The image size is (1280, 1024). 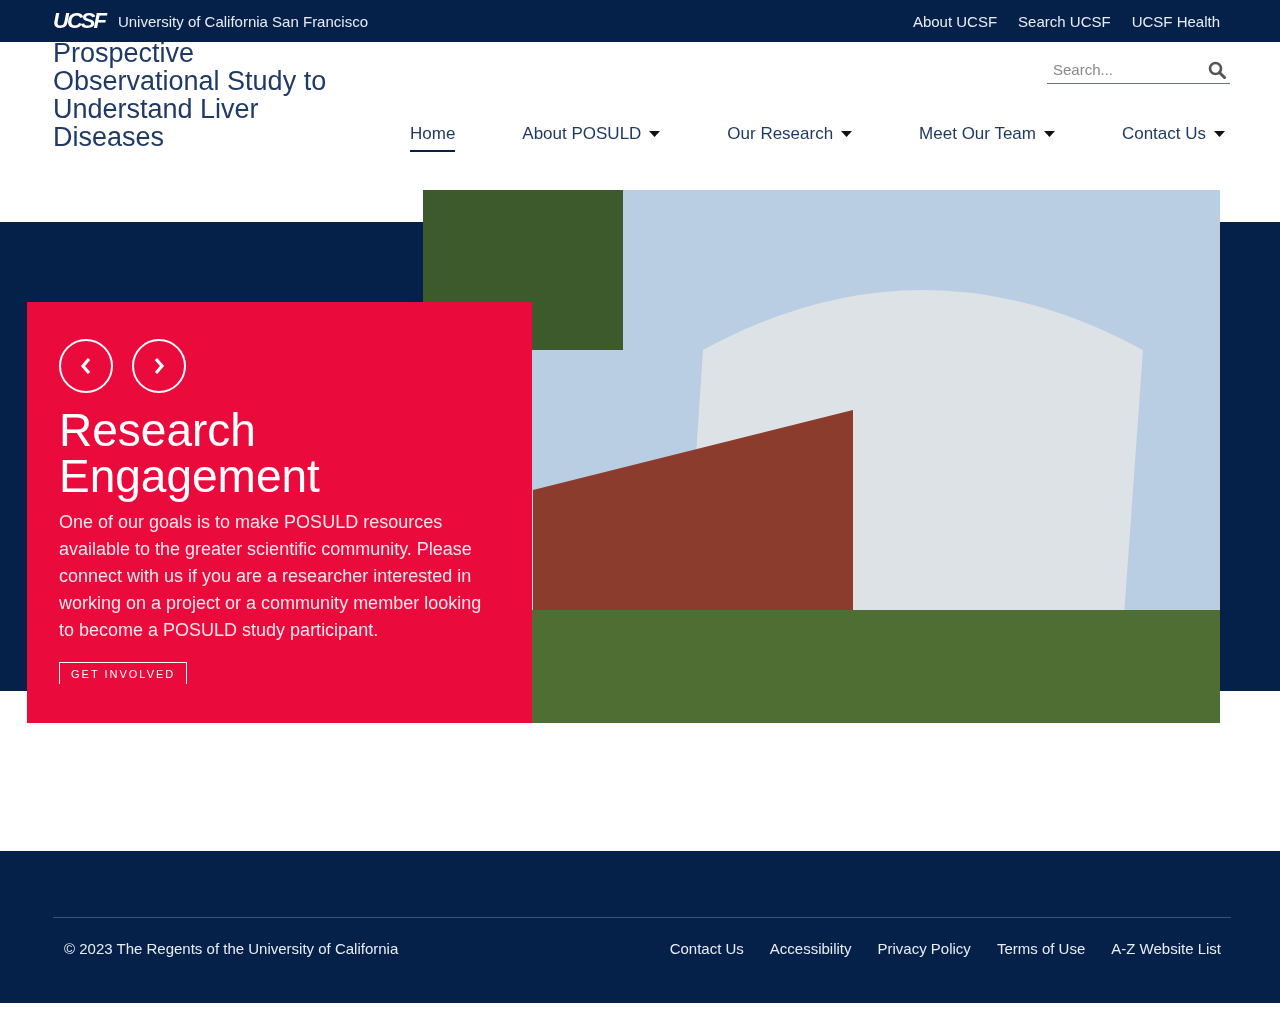 I want to click on nav-link: Contact Us, so click(x=1173, y=138).